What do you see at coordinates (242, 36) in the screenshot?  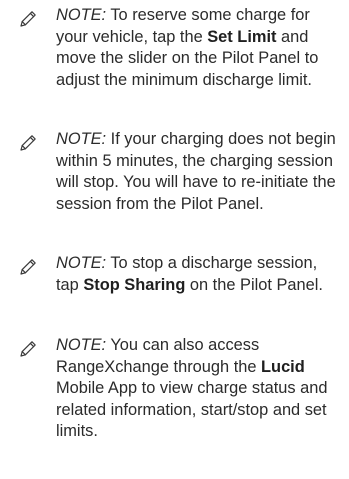 I see `set-limit-term: Set Limit` at bounding box center [242, 36].